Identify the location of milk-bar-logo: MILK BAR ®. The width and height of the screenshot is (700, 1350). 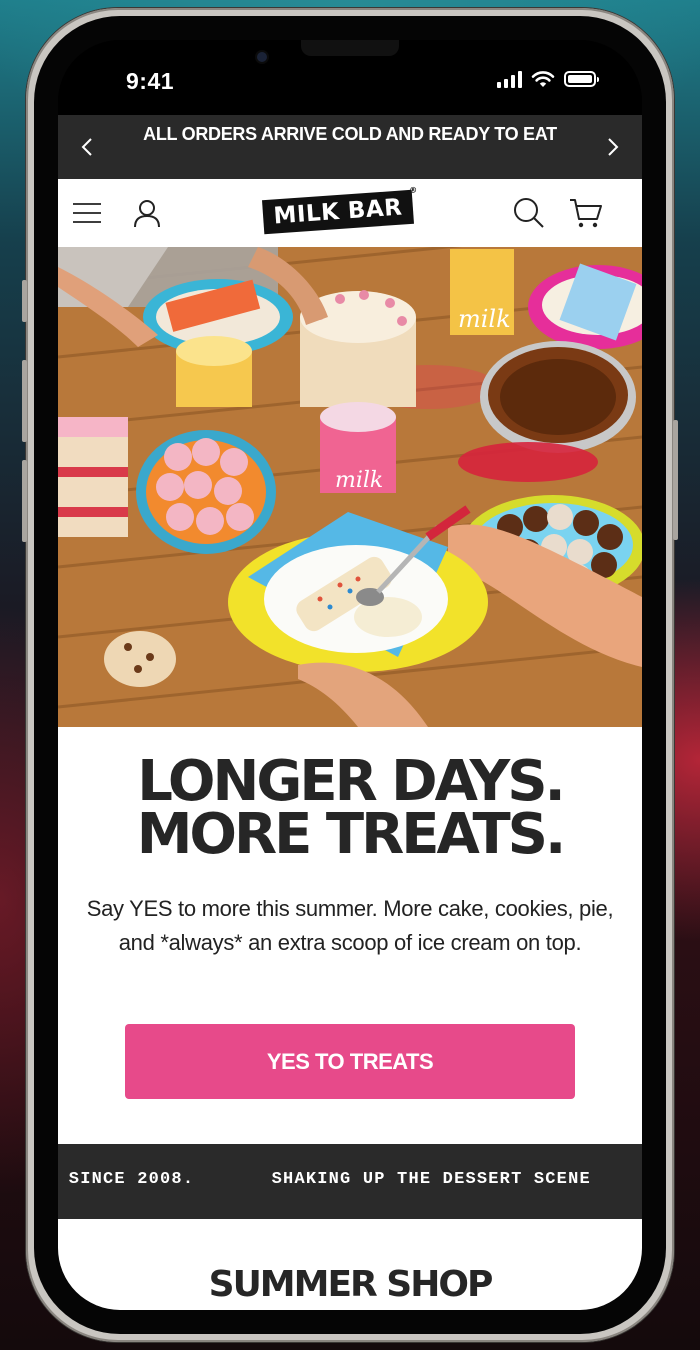
(339, 210).